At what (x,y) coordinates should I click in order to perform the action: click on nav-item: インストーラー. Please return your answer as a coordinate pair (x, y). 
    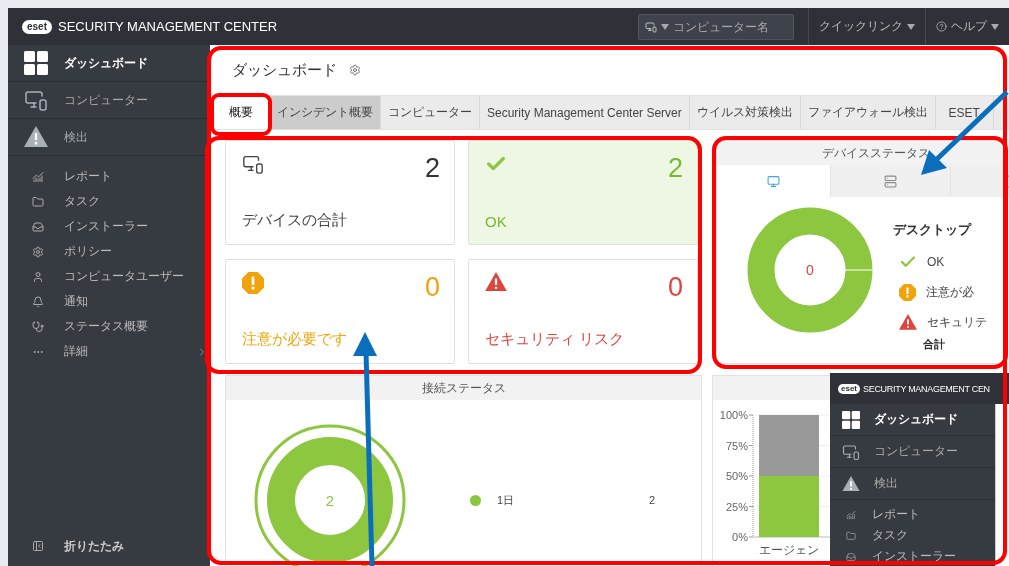
    Looking at the image, I should click on (109, 226).